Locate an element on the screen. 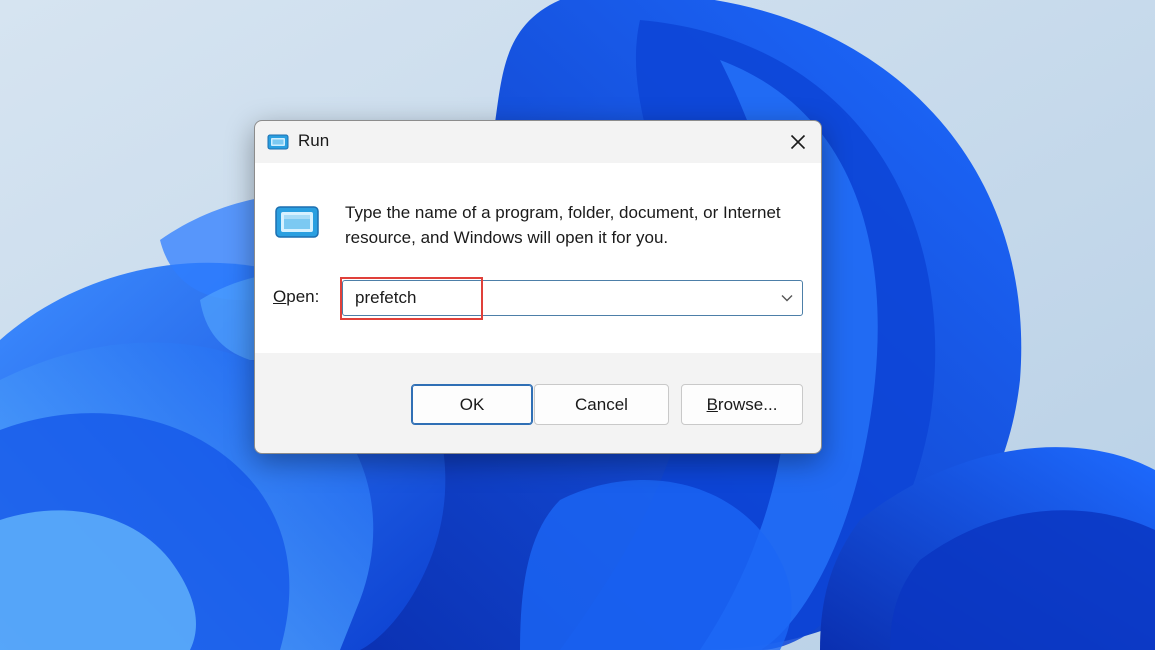 The height and width of the screenshot is (650, 1155). browse-mnemonic: B is located at coordinates (712, 404).